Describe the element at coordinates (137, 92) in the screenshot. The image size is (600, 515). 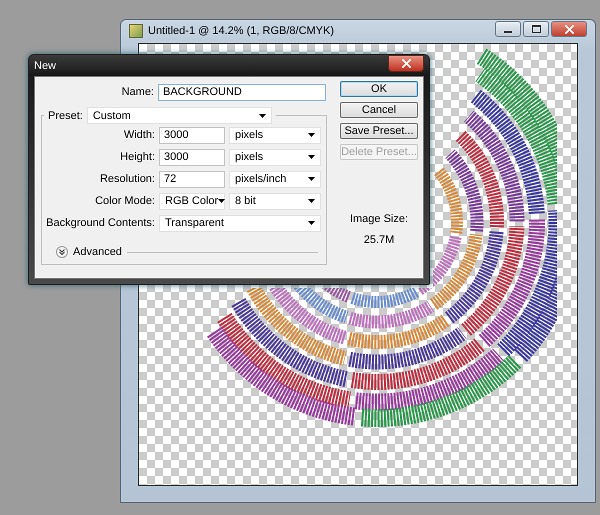
I see `field-label: Name:` at that location.